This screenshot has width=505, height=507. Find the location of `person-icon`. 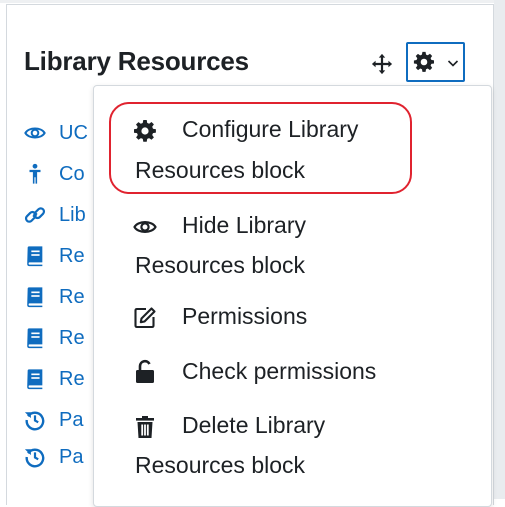

person-icon is located at coordinates (35, 174).